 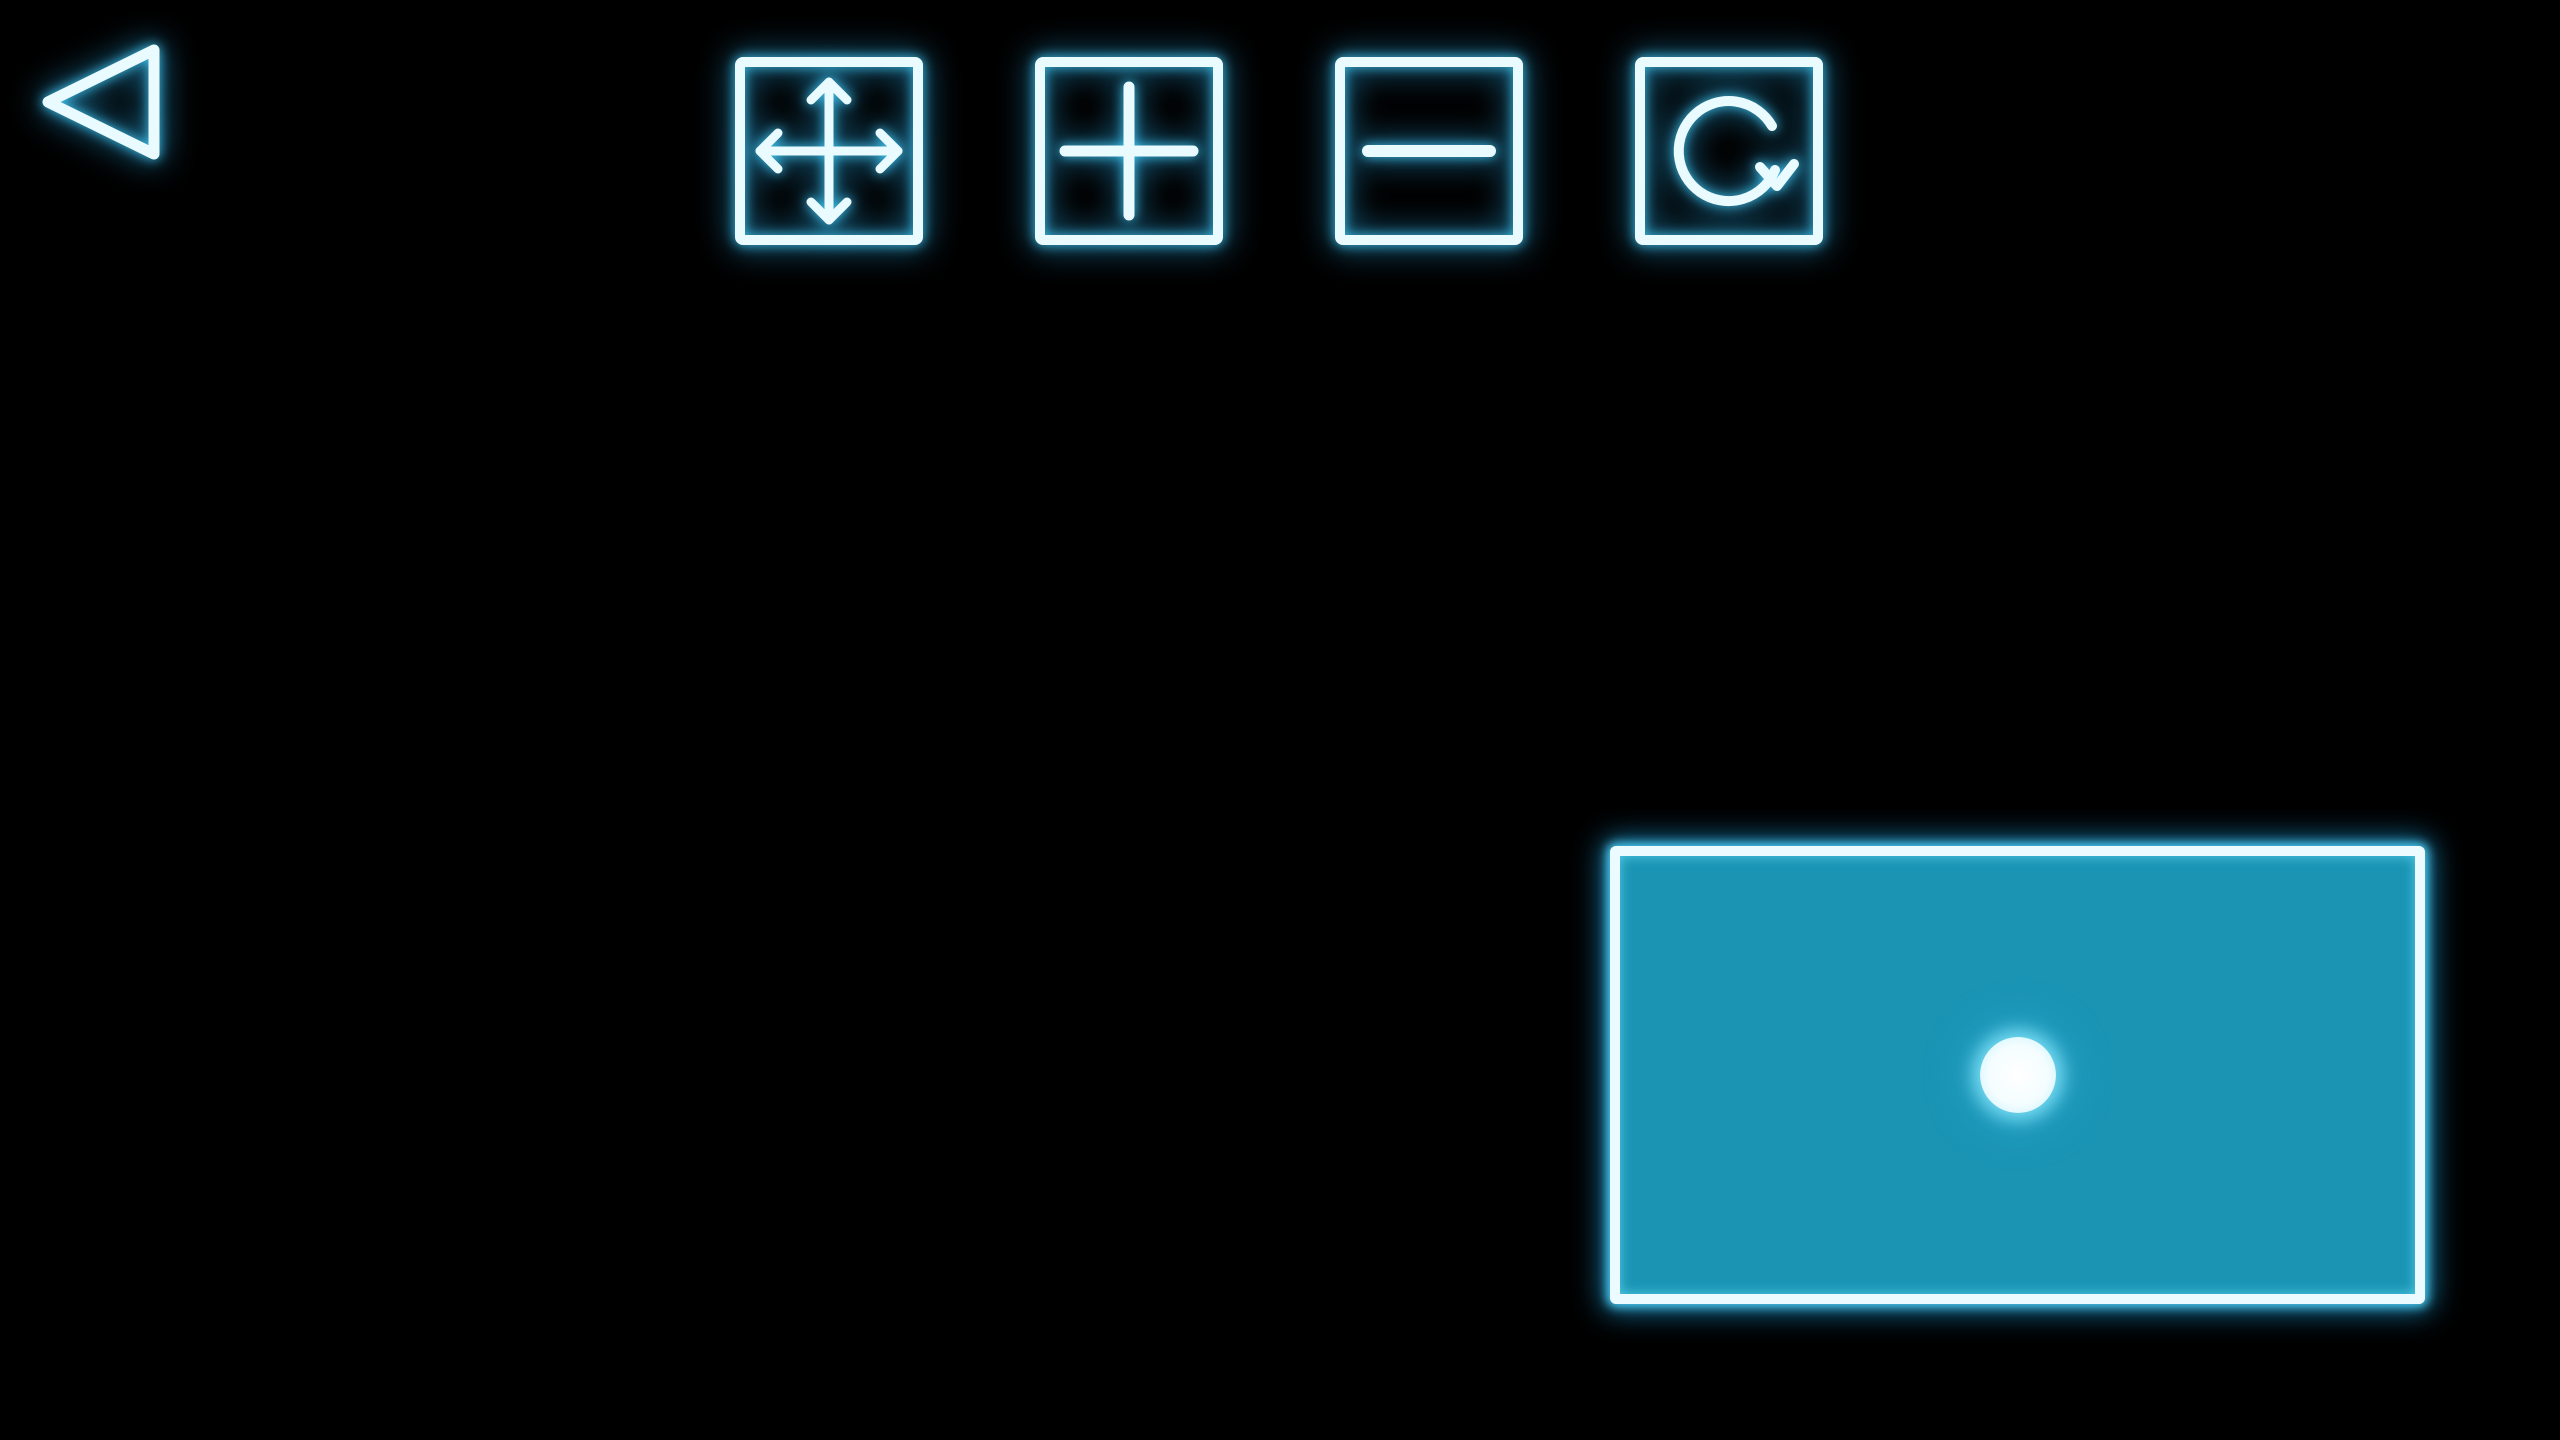 I want to click on game-block, so click(x=2017, y=1075).